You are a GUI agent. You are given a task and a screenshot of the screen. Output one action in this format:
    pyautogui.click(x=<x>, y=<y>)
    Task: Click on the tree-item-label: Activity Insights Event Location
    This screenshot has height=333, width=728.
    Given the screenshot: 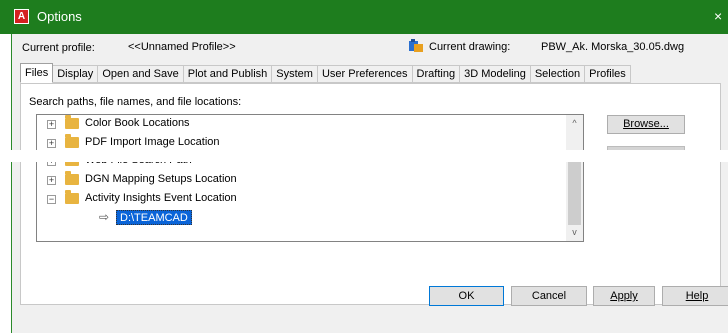 What is the action you would take?
    pyautogui.click(x=161, y=198)
    